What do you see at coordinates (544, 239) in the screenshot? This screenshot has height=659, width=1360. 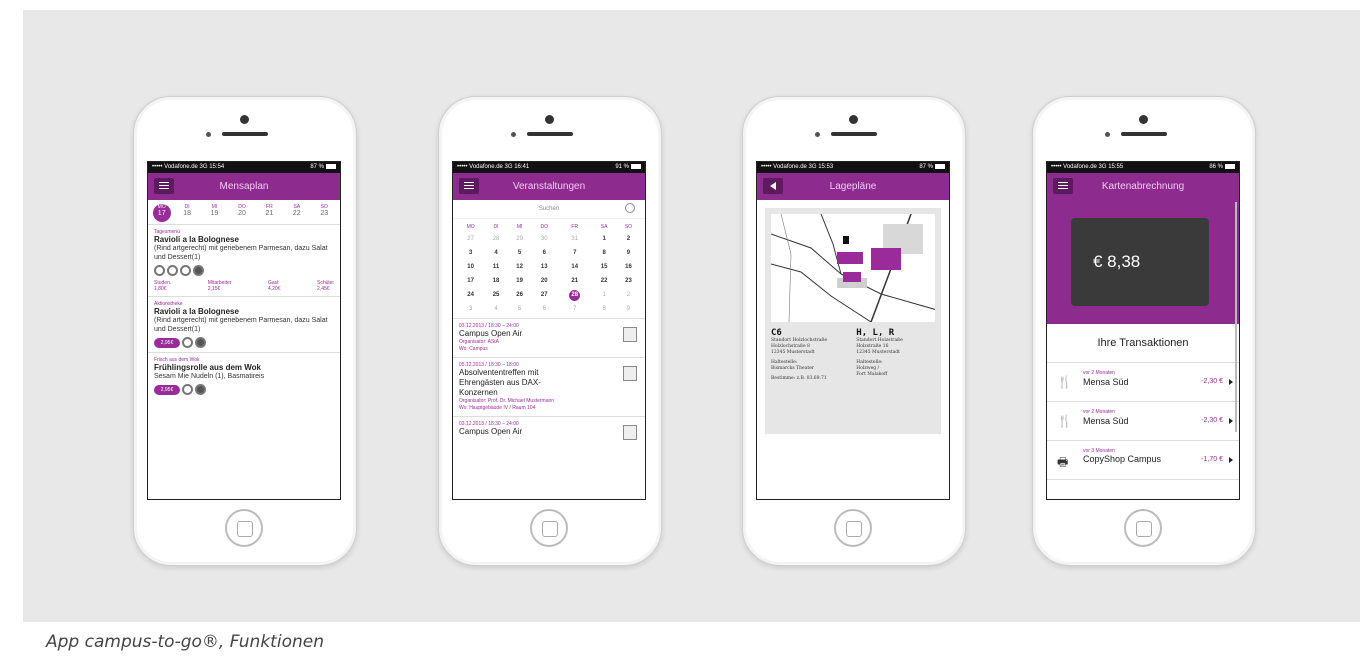 I see `calendar-day: 30` at bounding box center [544, 239].